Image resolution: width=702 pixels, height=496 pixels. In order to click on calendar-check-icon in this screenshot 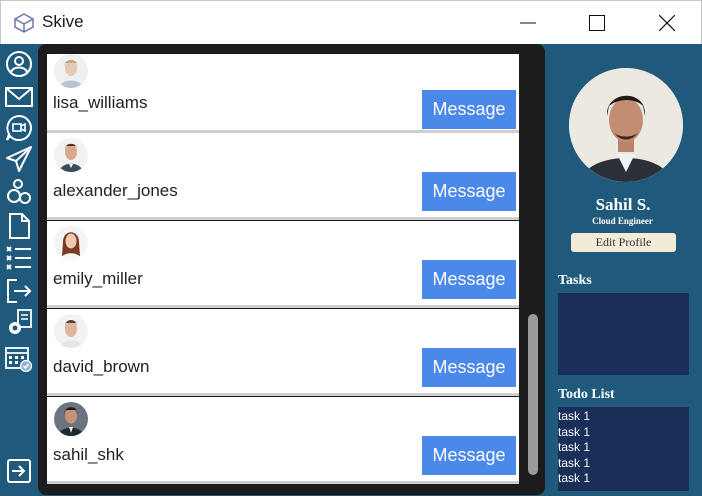, I will do `click(19, 359)`.